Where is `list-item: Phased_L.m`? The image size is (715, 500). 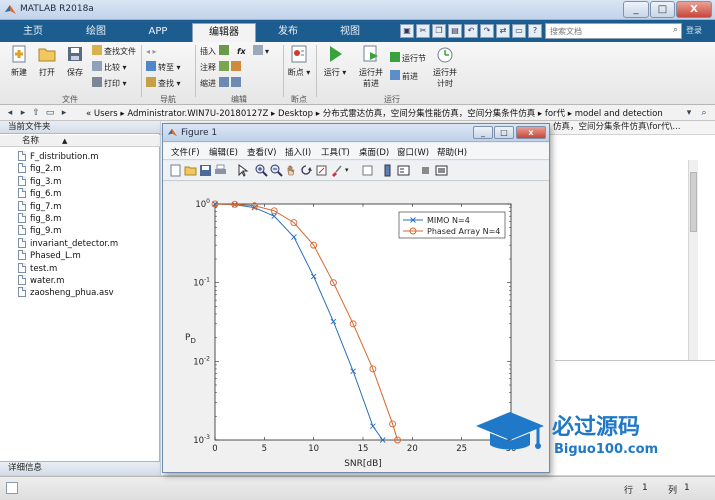
list-item: Phased_L.m is located at coordinates (49, 256).